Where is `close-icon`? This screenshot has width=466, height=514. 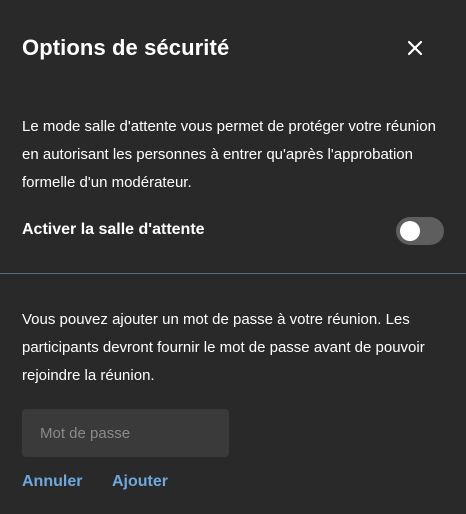 close-icon is located at coordinates (415, 48).